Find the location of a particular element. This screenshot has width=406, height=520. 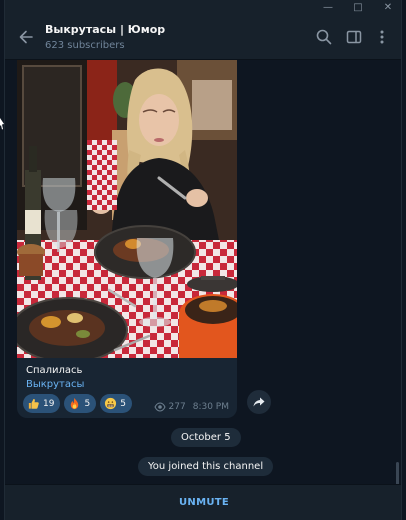

share-button is located at coordinates (259, 402).